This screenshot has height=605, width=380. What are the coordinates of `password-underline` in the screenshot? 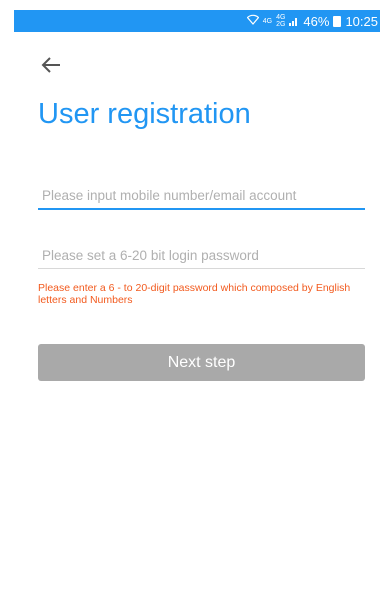 It's located at (201, 268).